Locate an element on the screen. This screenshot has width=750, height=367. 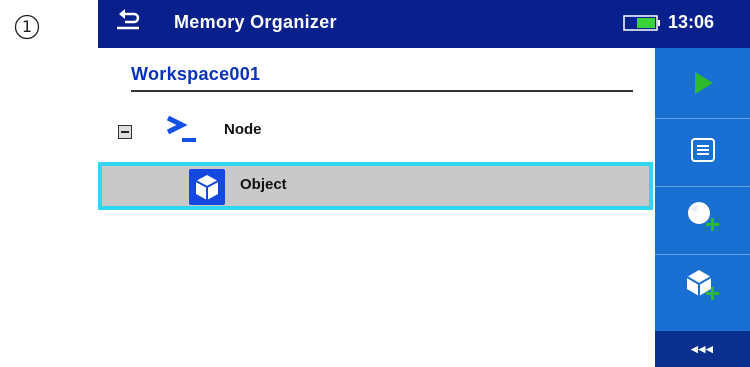
object-cube-icon is located at coordinates (207, 187).